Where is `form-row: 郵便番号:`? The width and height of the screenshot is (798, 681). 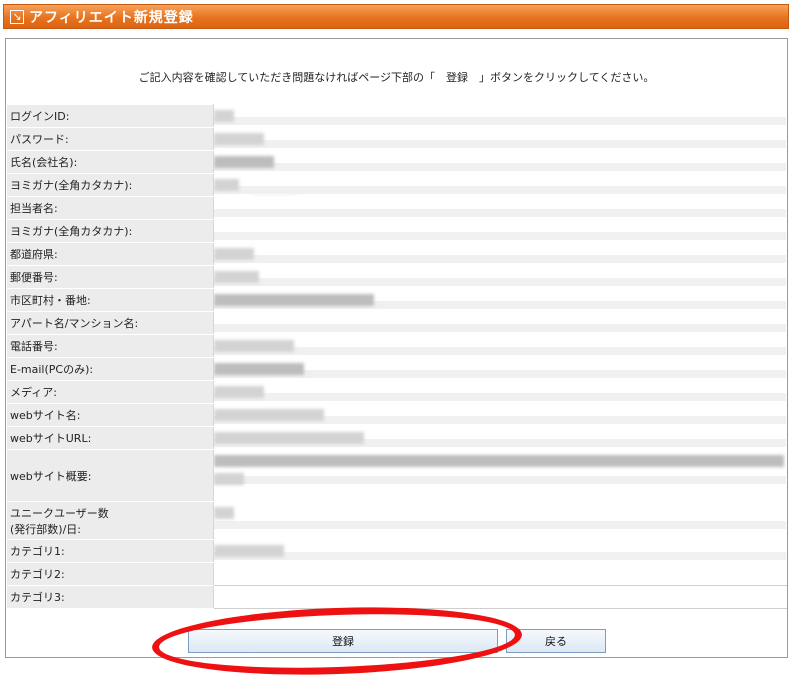 form-row: 郵便番号: is located at coordinates (396, 277).